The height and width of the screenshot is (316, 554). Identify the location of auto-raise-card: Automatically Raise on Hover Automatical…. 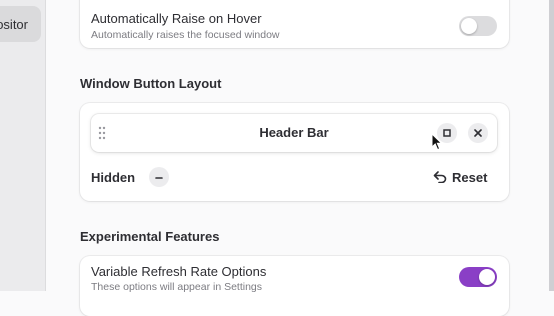
(294, 24).